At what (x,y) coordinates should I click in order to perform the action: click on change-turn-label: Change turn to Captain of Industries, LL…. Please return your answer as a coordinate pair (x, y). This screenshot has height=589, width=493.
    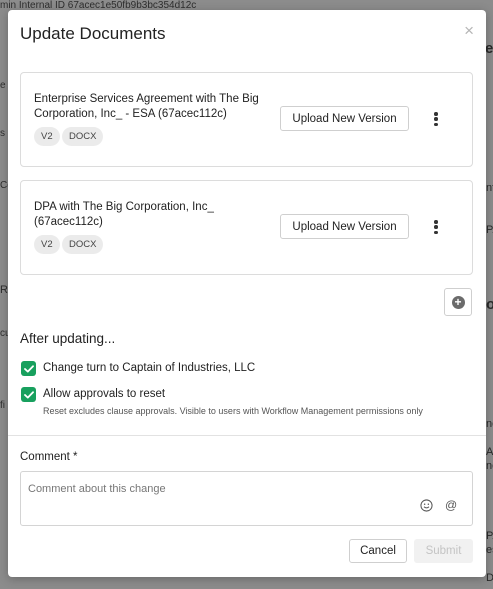
    Looking at the image, I should click on (149, 368).